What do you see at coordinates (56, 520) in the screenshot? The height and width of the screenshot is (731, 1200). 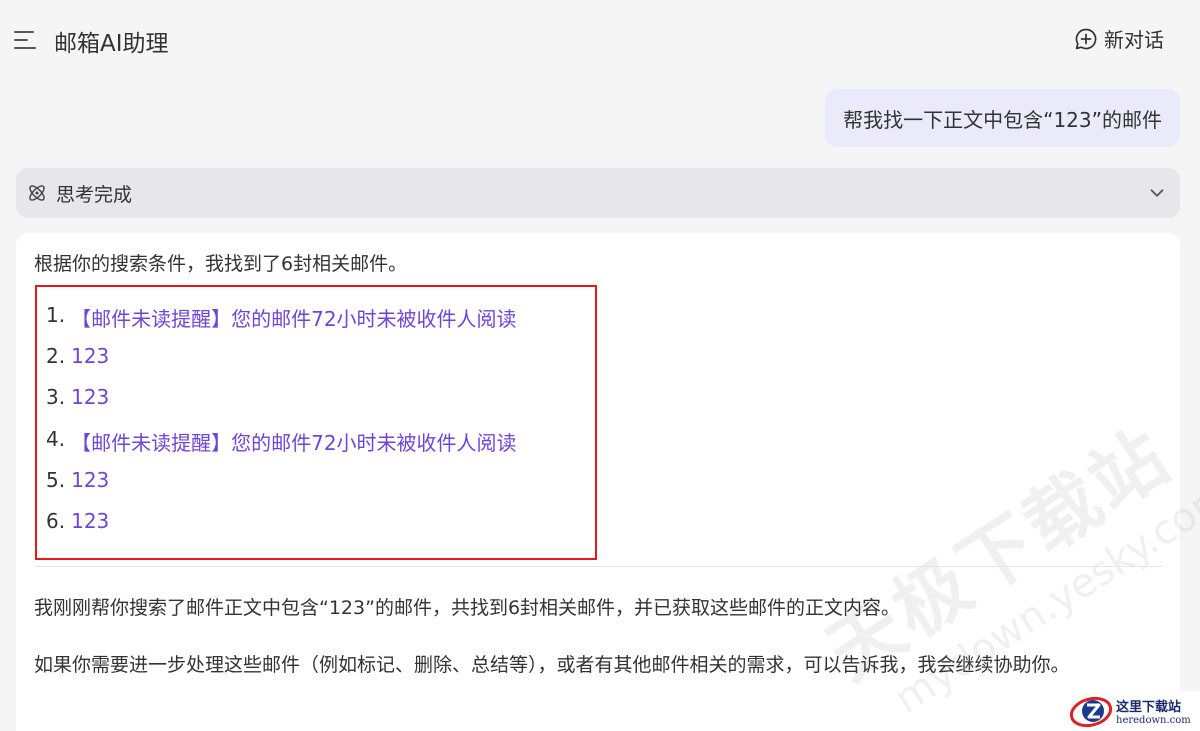 I see `list-item-number: 6.` at bounding box center [56, 520].